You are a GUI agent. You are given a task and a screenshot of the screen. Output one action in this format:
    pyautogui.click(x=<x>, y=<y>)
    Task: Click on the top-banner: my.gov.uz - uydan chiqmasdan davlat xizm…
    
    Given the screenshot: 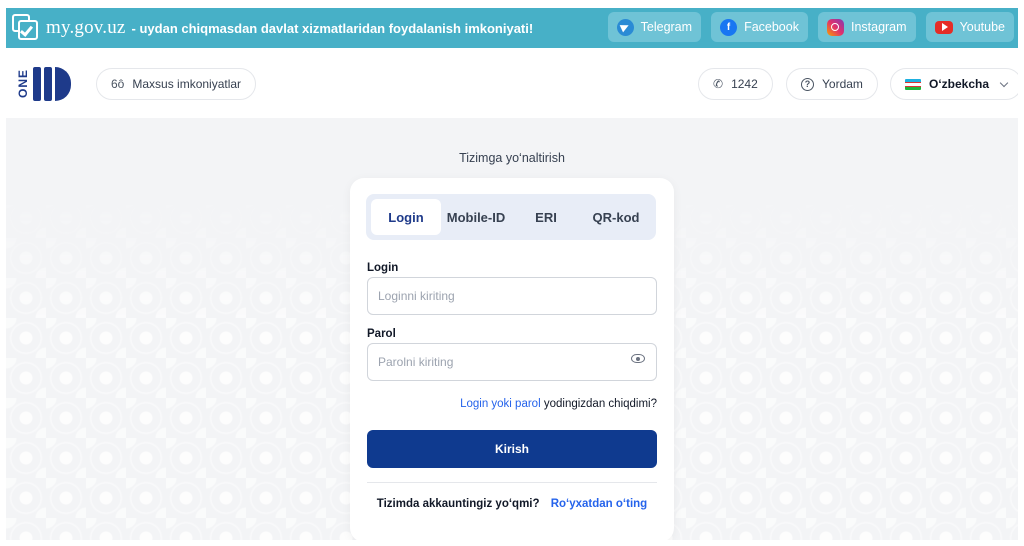 What is the action you would take?
    pyautogui.click(x=512, y=28)
    